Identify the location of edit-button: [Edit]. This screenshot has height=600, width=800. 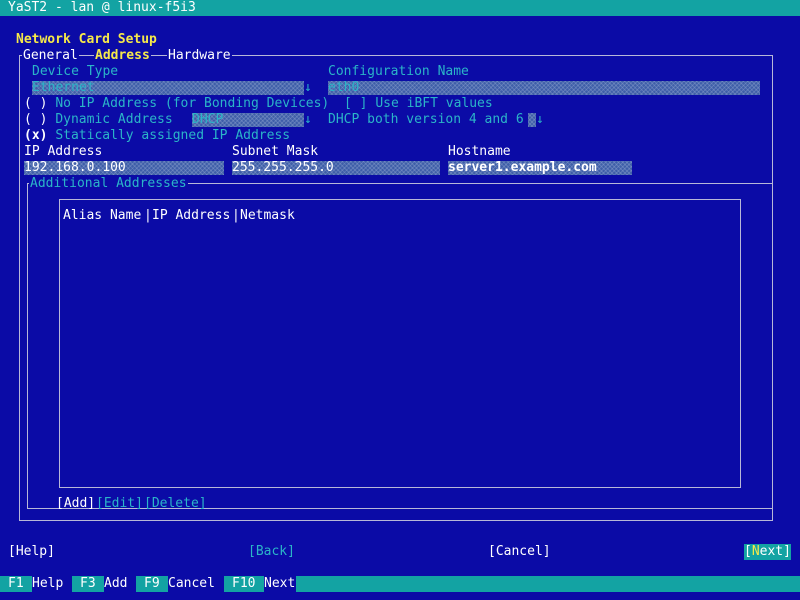
(119, 504).